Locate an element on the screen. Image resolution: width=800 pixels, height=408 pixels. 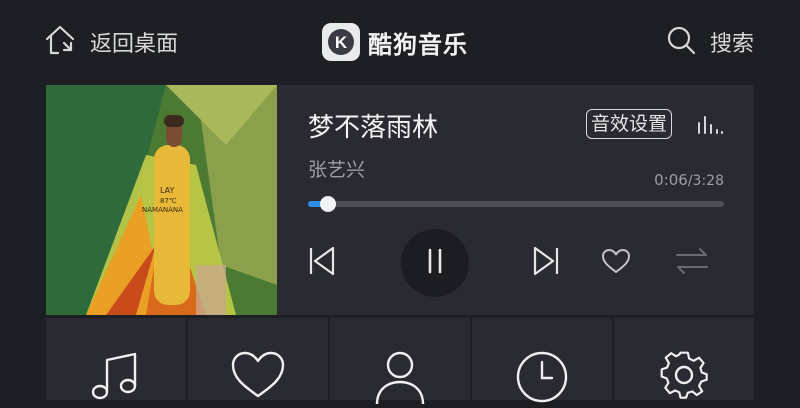
pause-icon is located at coordinates (435, 263).